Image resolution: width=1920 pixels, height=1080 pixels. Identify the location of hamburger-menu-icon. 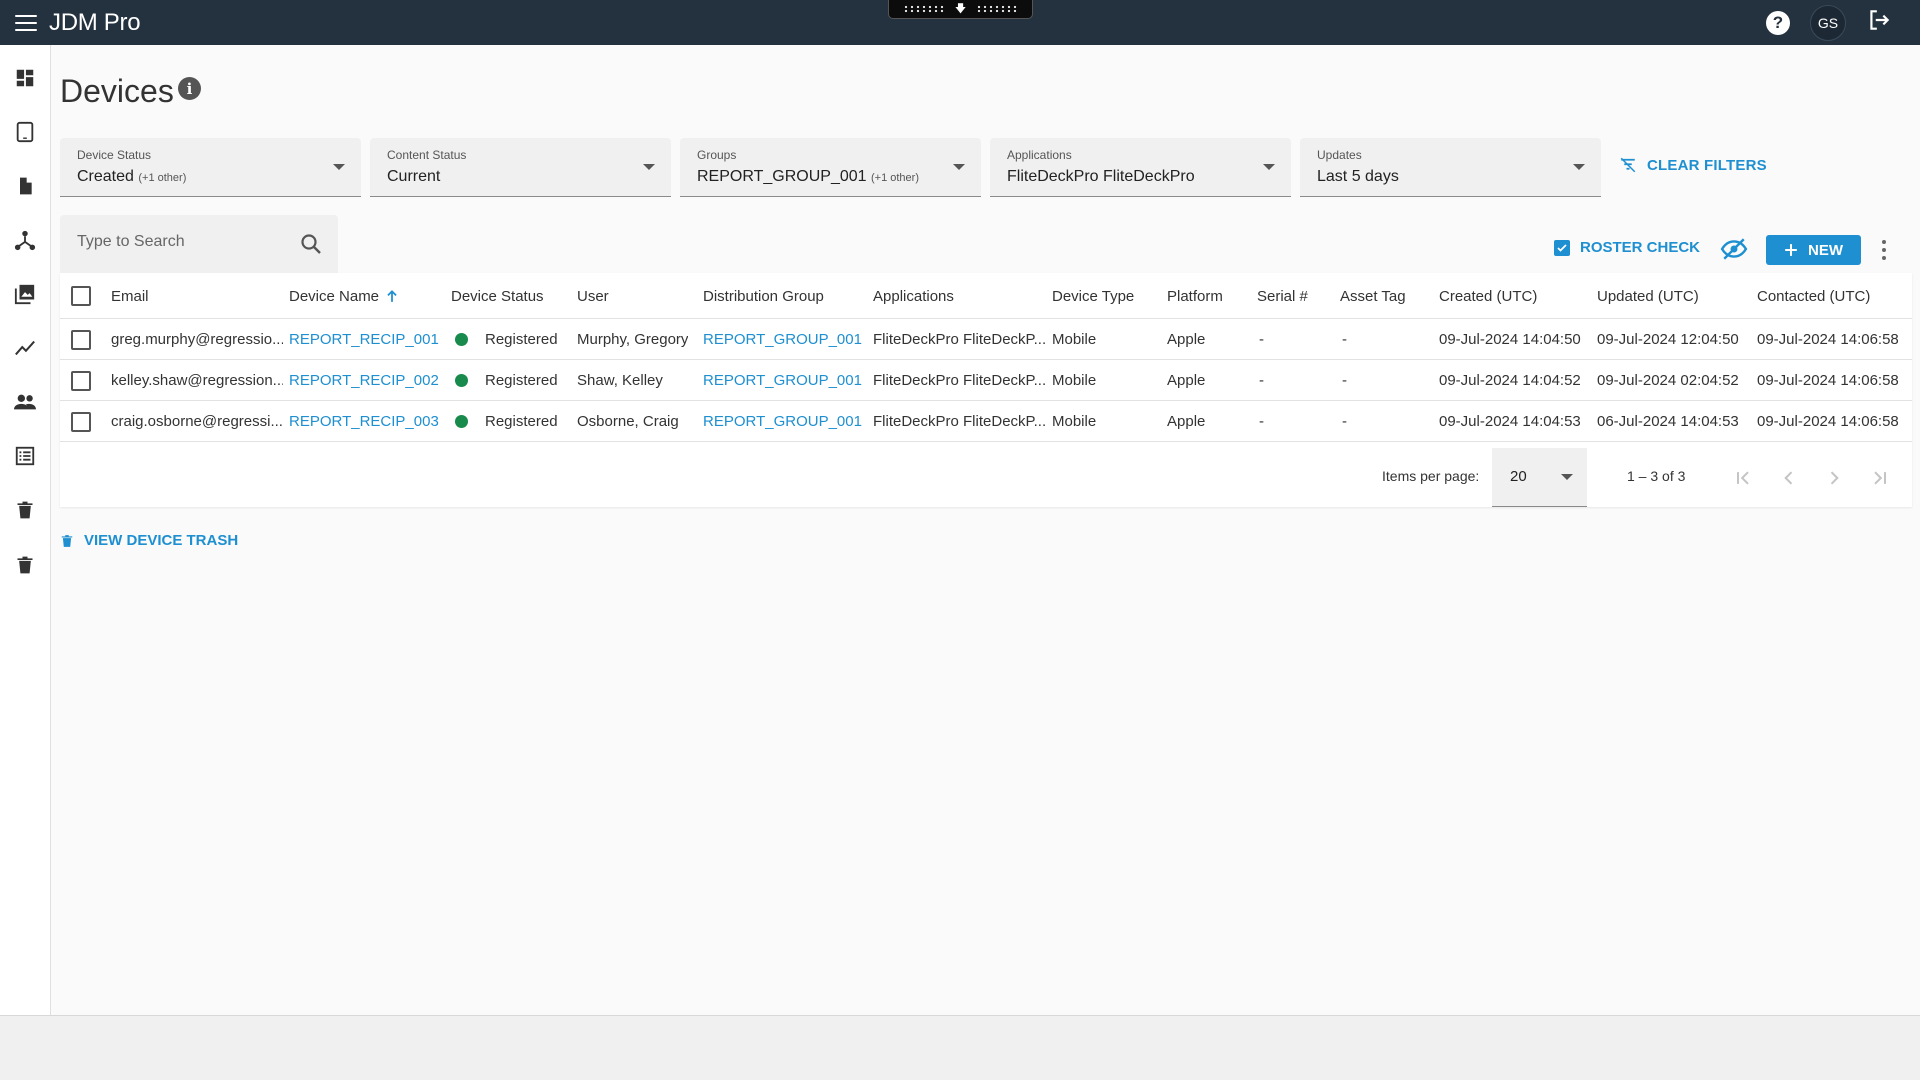
(26, 22).